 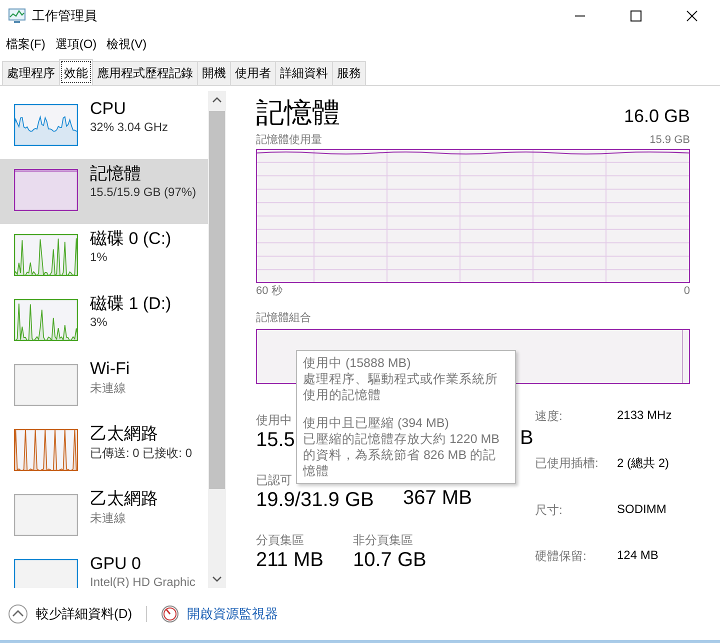 I want to click on stat-label: 非分頁集區, so click(x=383, y=540).